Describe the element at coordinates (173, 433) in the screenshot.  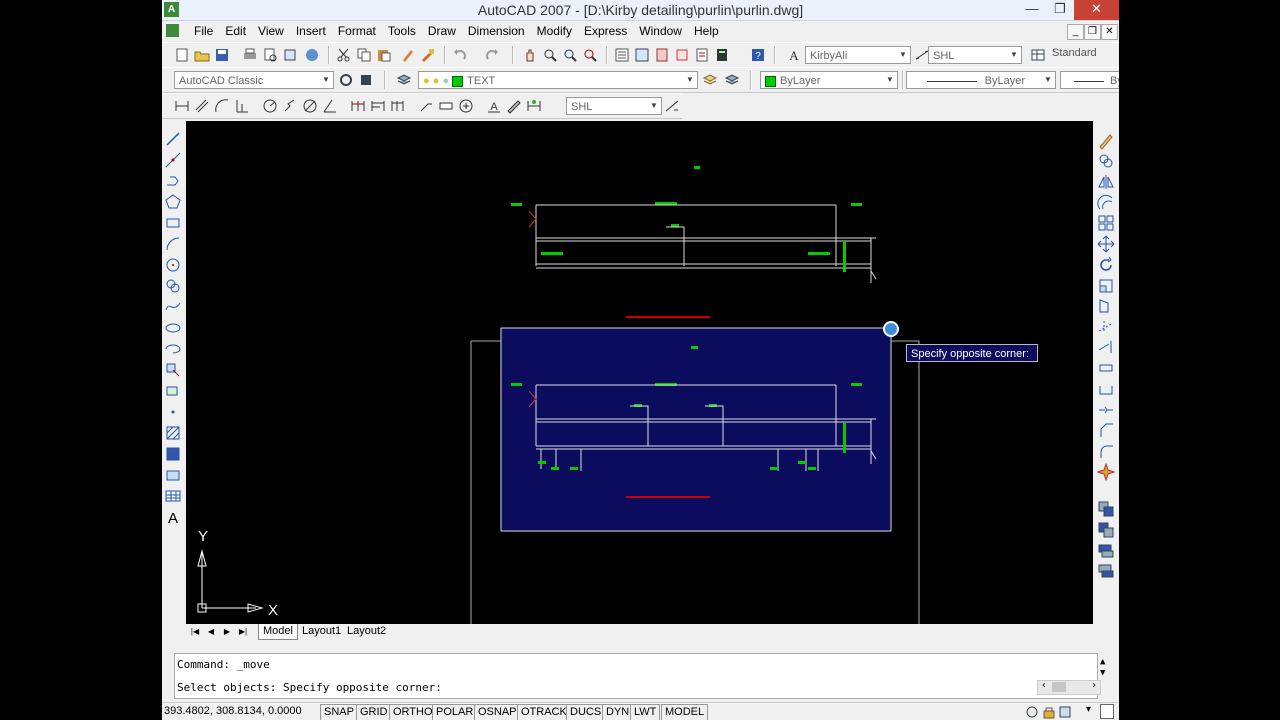
I see `hatch-icon` at that location.